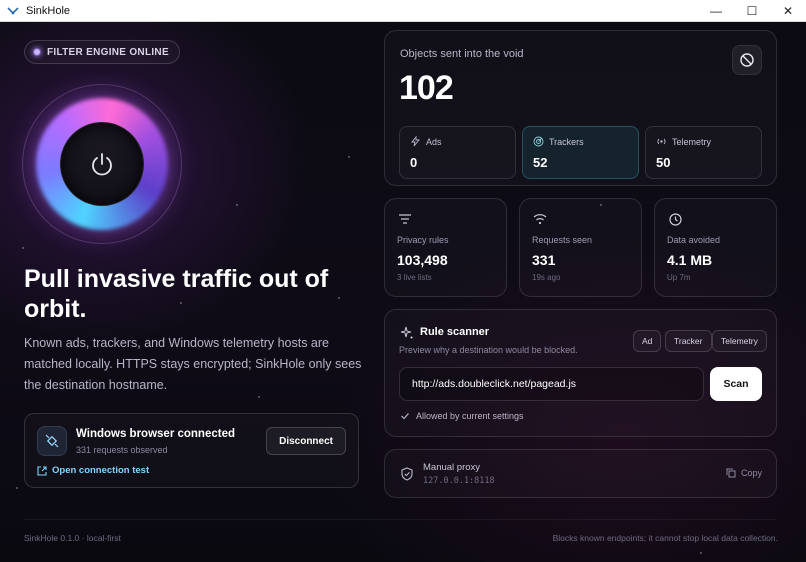  What do you see at coordinates (434, 142) in the screenshot?
I see `category-label: Ads` at bounding box center [434, 142].